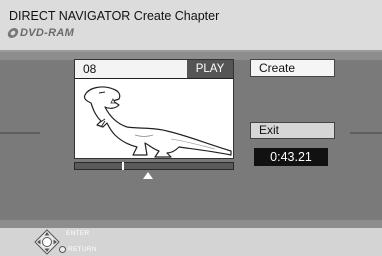 This screenshot has width=382, height=256. I want to click on media-indicator: DVD-RAM, so click(40, 33).